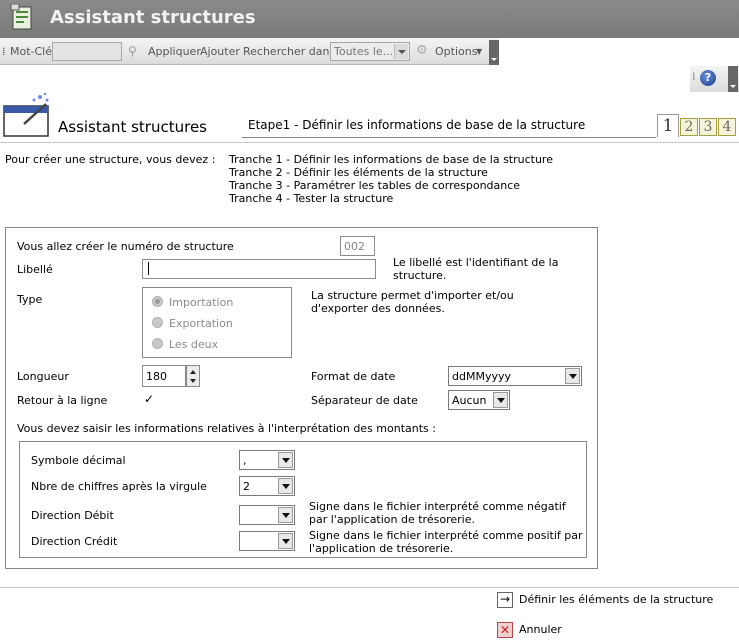  I want to click on grip-dots-icon: ⁞, so click(4, 51).